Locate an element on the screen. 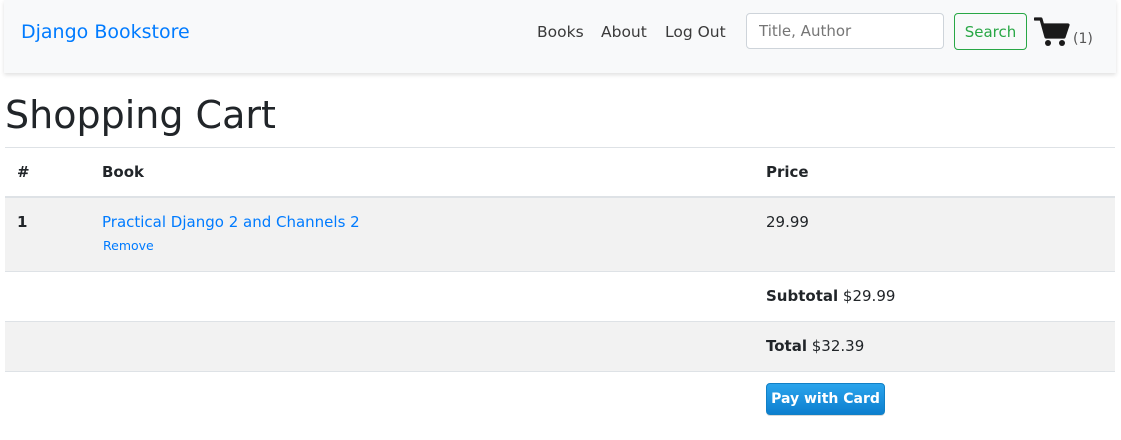  shopping-cart-icon is located at coordinates (1051, 34).